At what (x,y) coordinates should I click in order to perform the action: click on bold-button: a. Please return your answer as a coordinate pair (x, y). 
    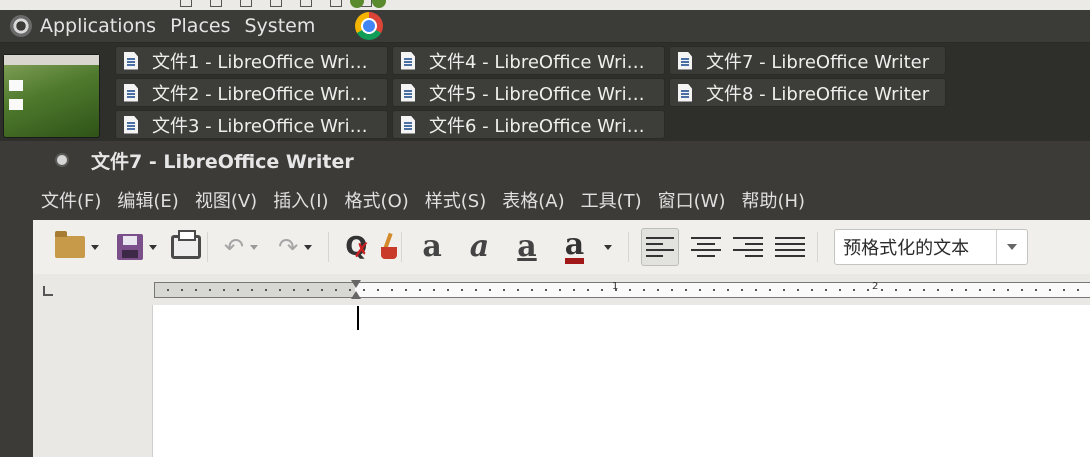
    Looking at the image, I should click on (431, 247).